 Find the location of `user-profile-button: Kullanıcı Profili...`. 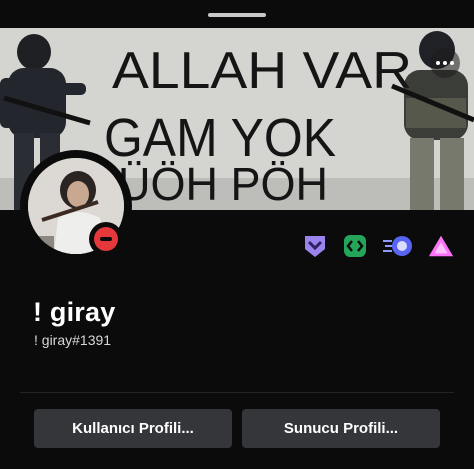

user-profile-button: Kullanıcı Profili... is located at coordinates (133, 428).